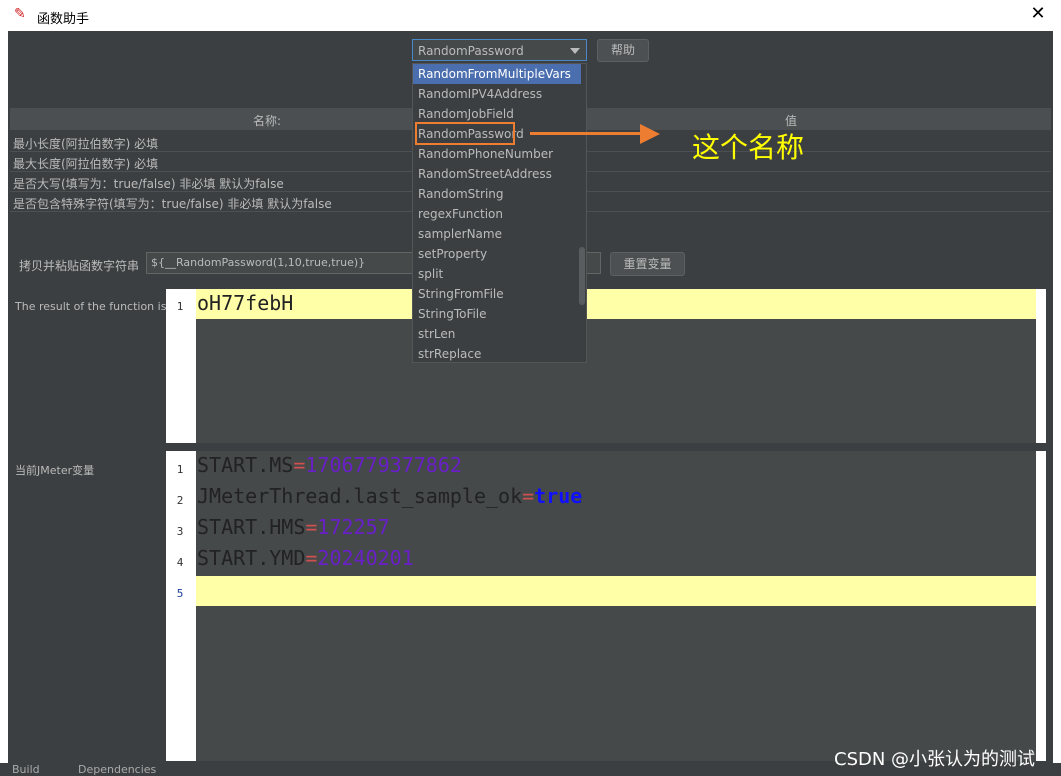 The width and height of the screenshot is (1061, 776). Describe the element at coordinates (935, 759) in the screenshot. I see `watermark: CSDN @小张认为的测试` at that location.